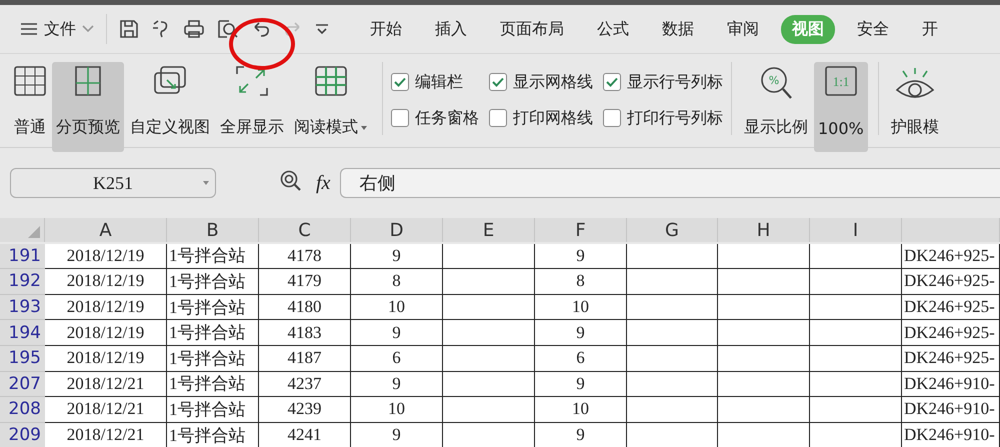 The width and height of the screenshot is (1000, 447). What do you see at coordinates (30, 107) in the screenshot?
I see `view-button: 普通` at bounding box center [30, 107].